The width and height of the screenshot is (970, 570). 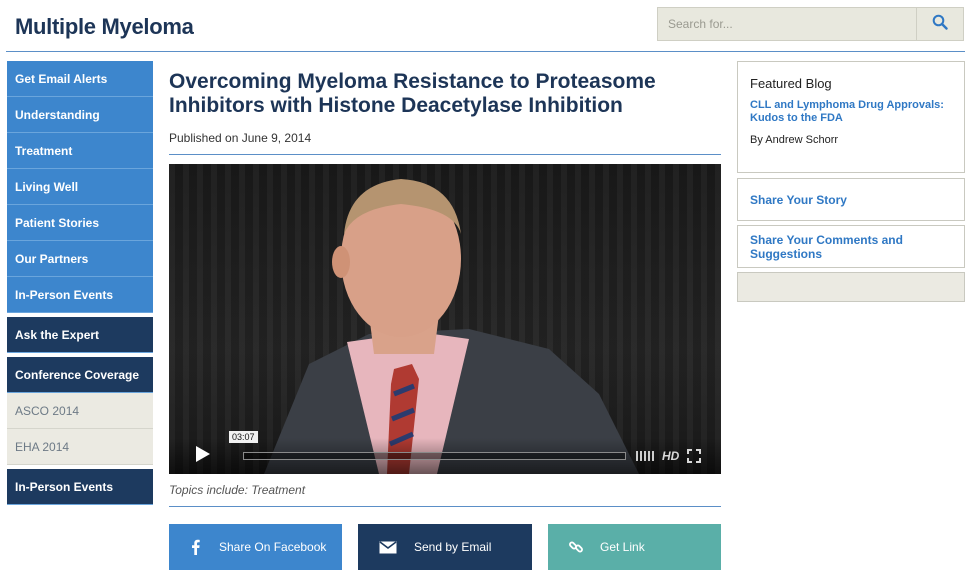 I want to click on get-link-button: Get Link, so click(x=634, y=547).